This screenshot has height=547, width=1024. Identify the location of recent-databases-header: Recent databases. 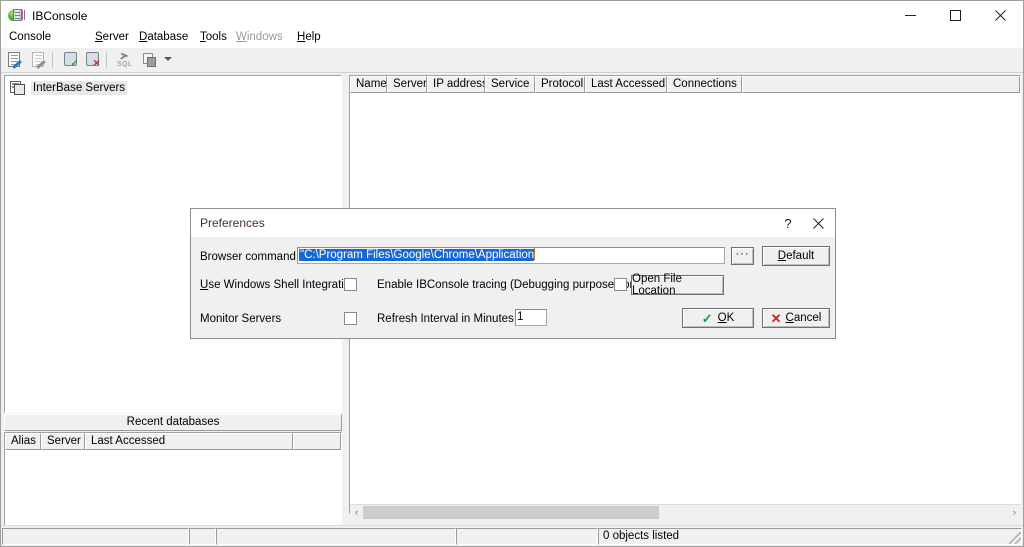
(173, 422).